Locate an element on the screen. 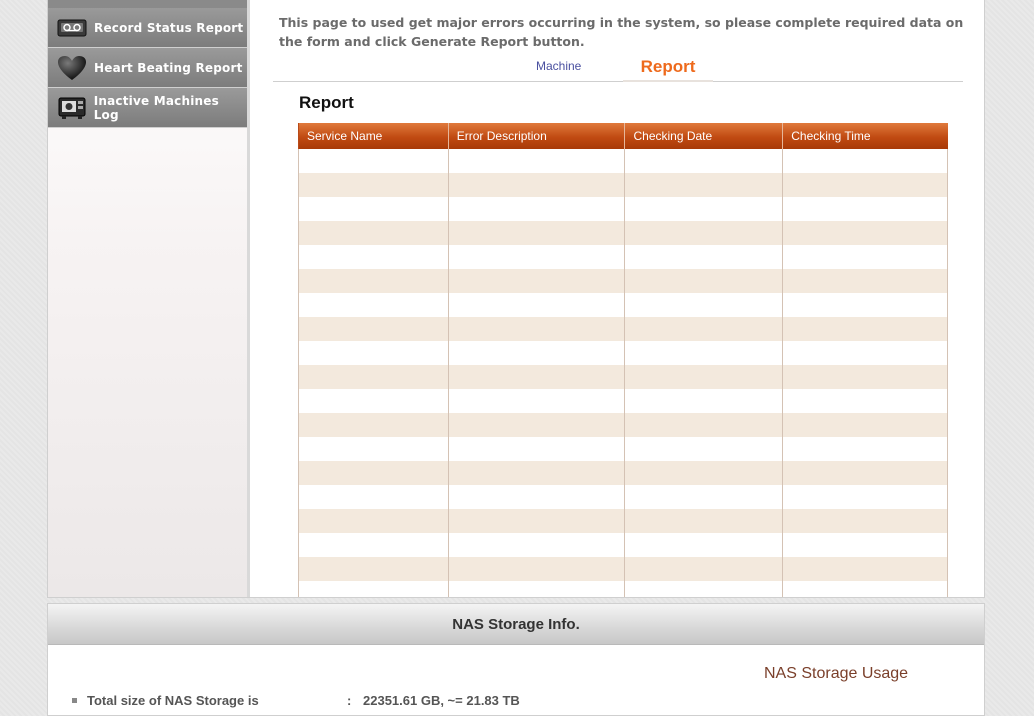  tape-icon is located at coordinates (72, 28).